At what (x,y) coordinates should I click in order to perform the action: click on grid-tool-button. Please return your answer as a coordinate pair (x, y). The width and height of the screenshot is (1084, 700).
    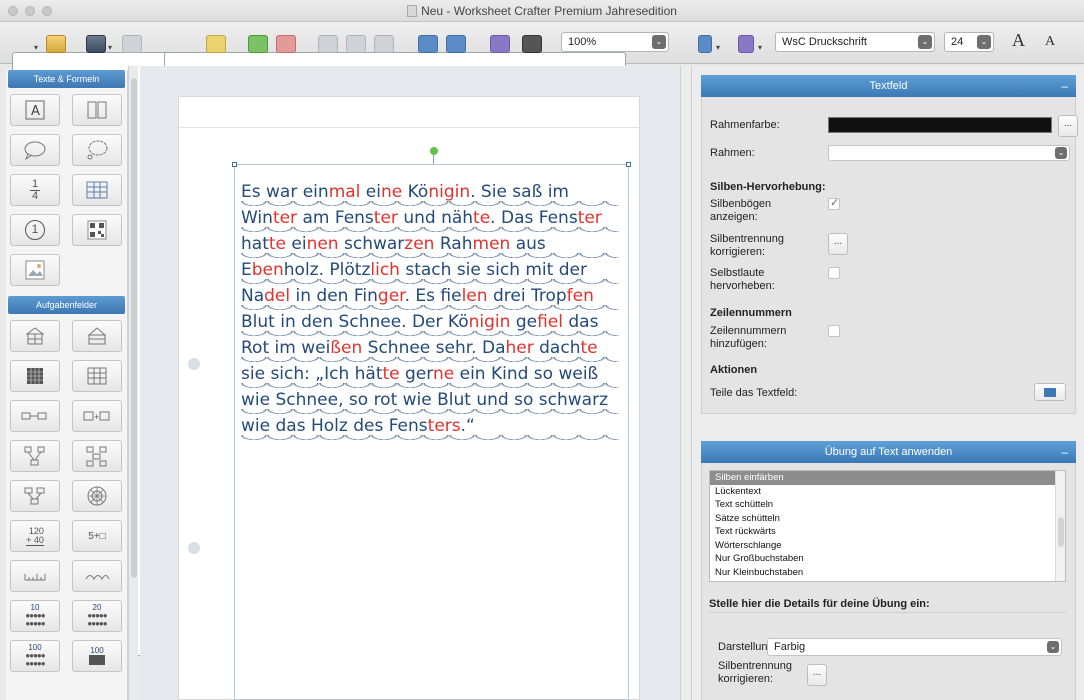
    Looking at the image, I should click on (97, 376).